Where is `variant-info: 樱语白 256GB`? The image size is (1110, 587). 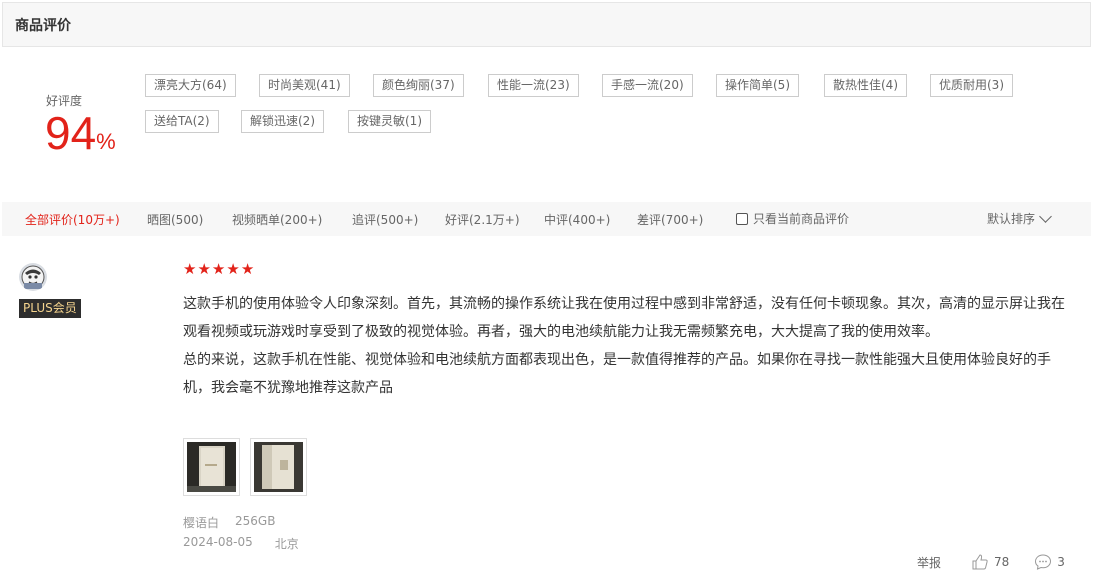
variant-info: 樱语白 256GB is located at coordinates (229, 522).